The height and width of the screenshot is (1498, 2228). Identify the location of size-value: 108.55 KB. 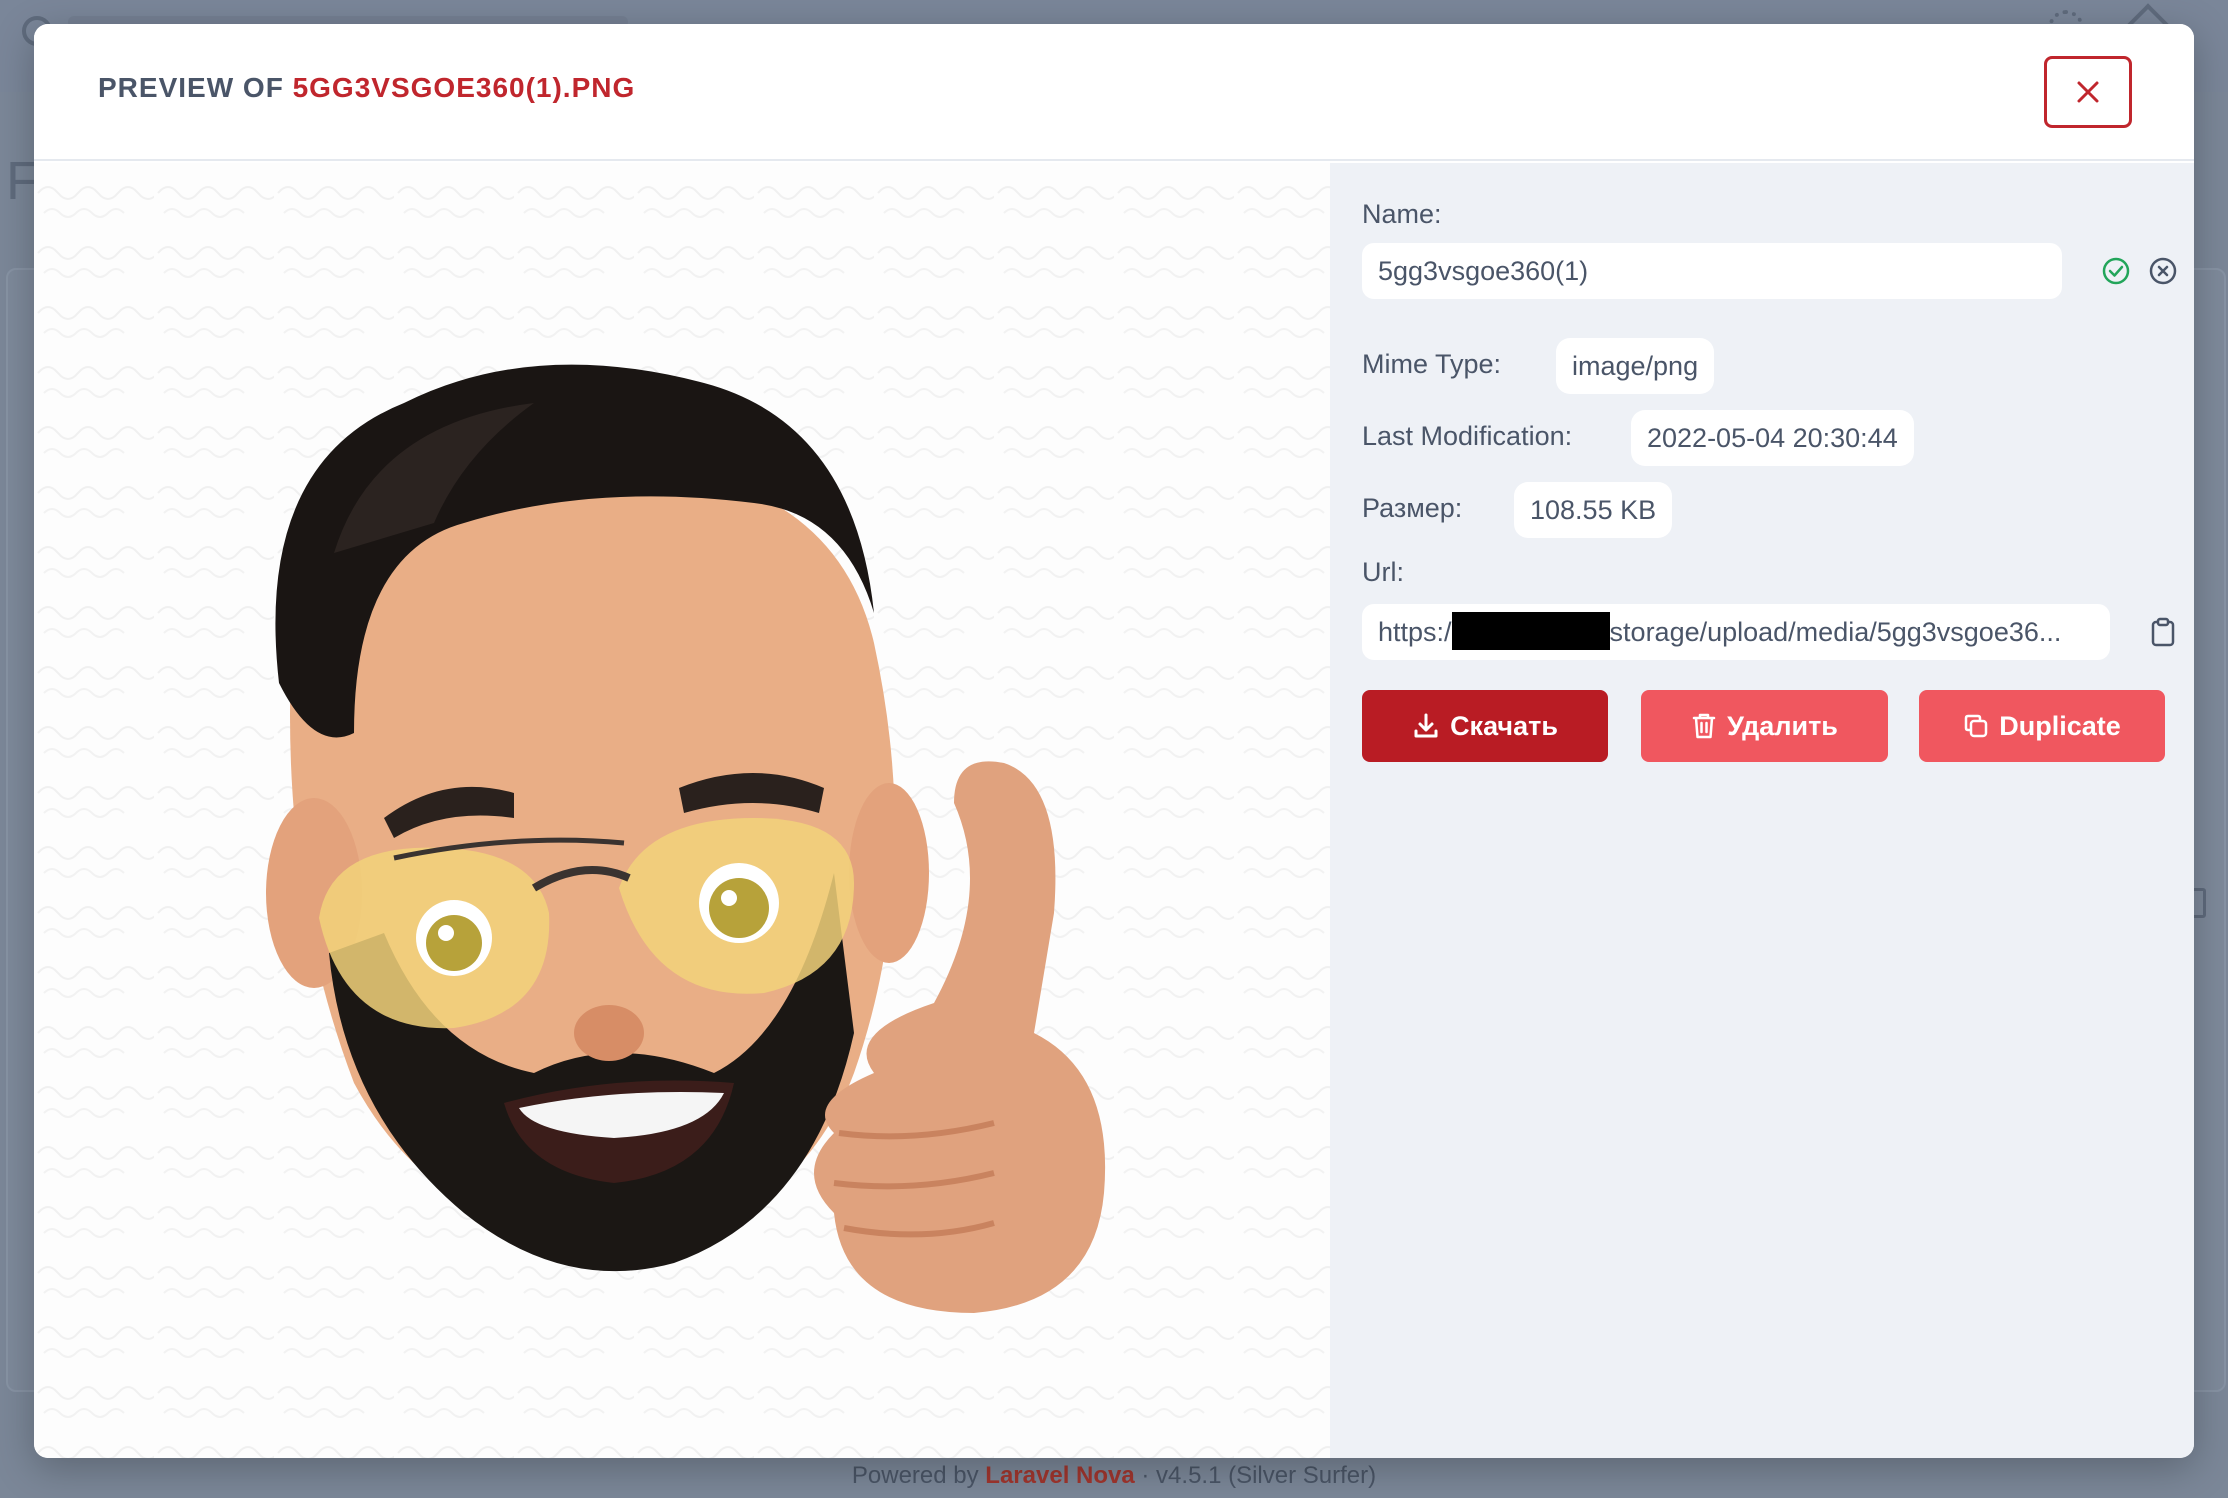
(1593, 510).